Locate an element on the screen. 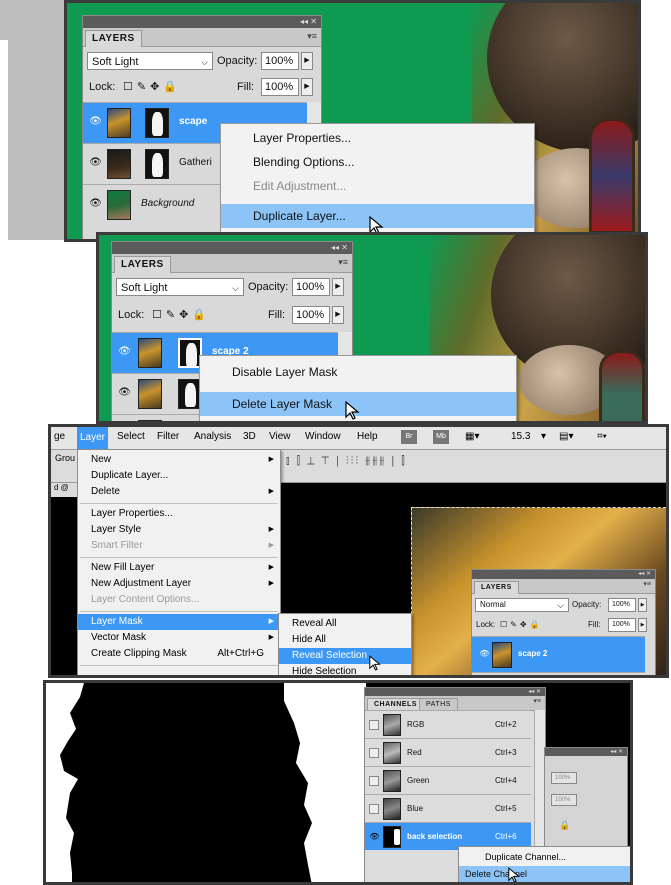 This screenshot has height=885, width=671. view-extras-icon: ▦▾ is located at coordinates (472, 436).